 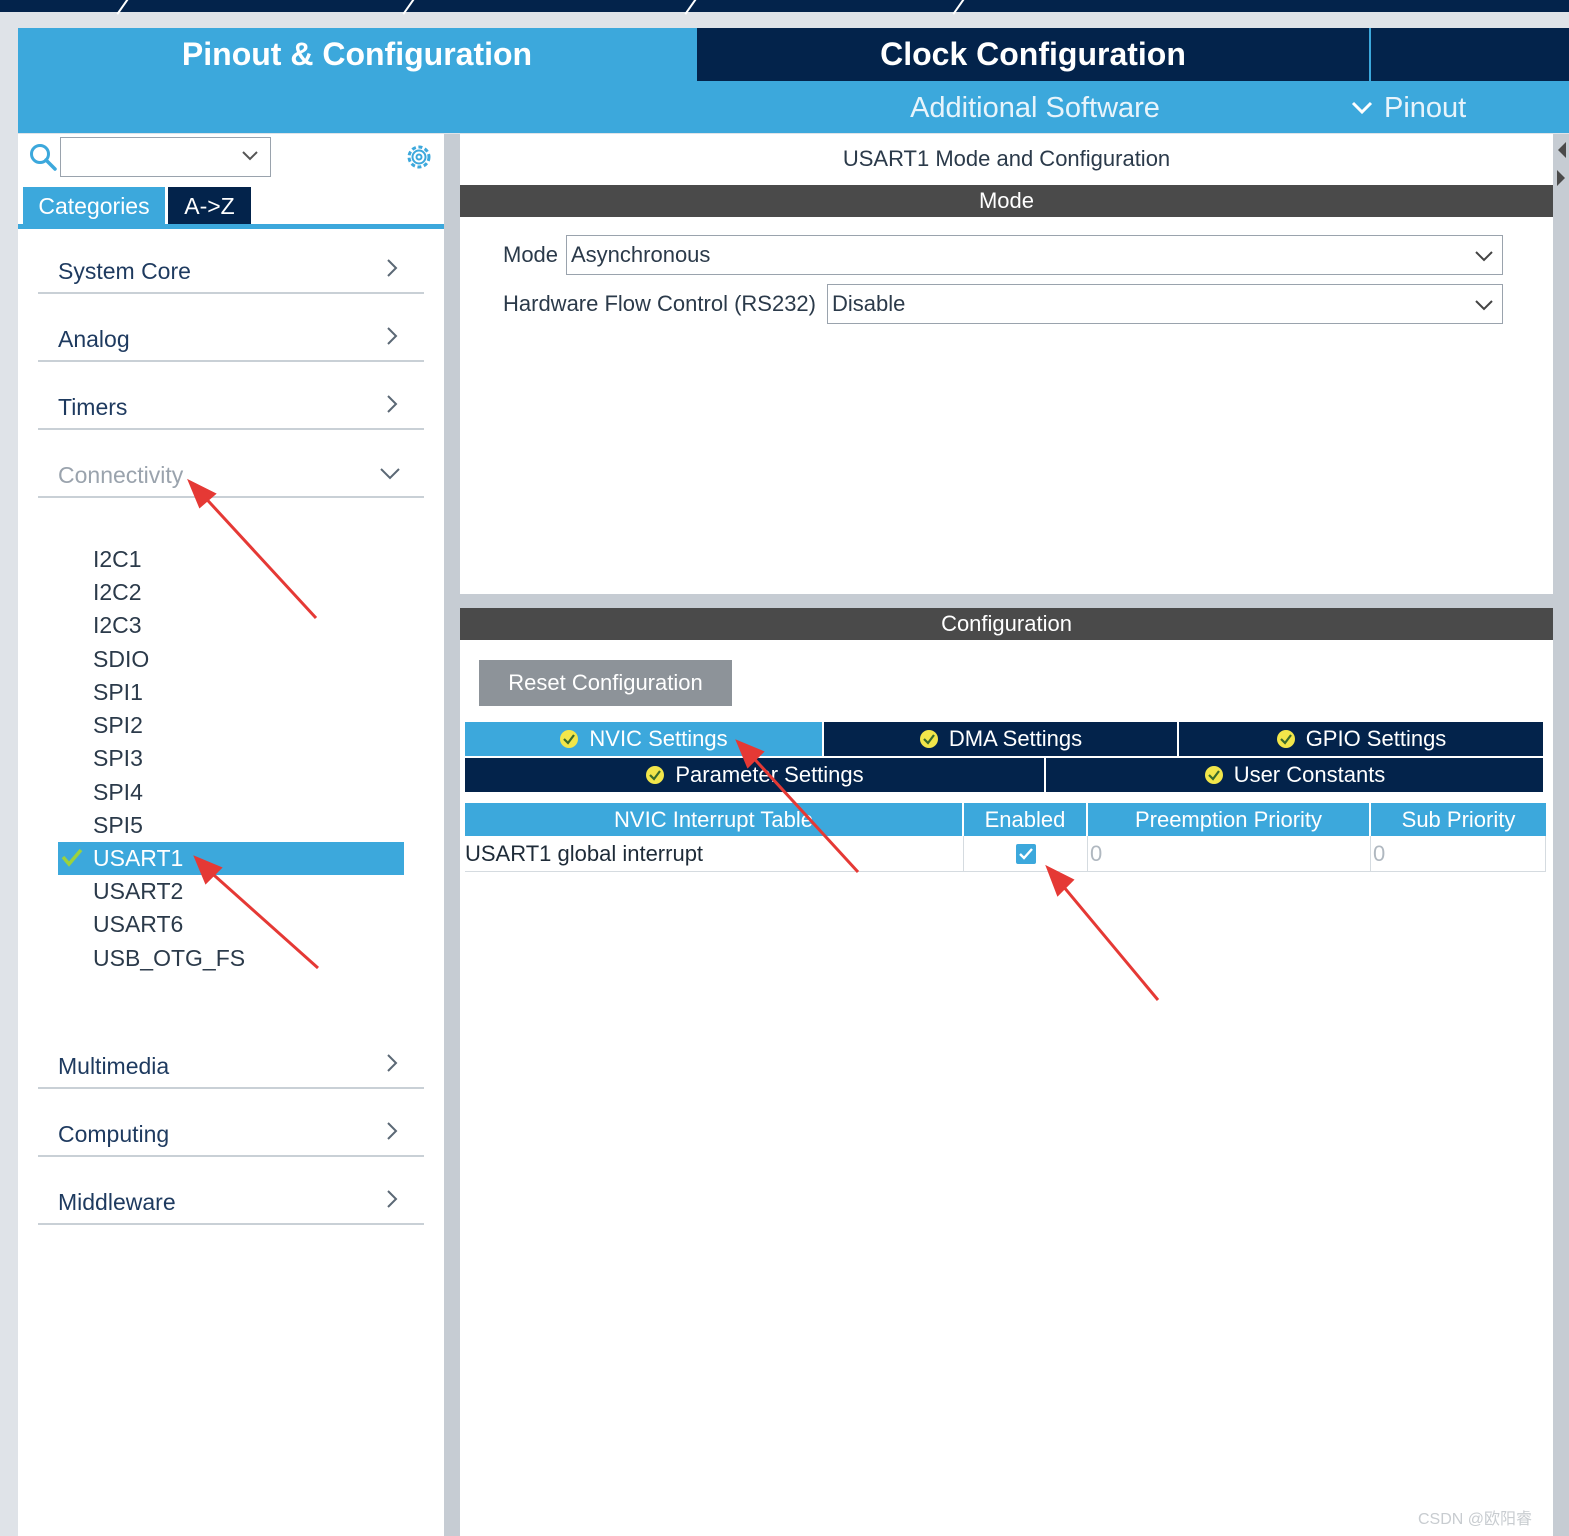 What do you see at coordinates (1475, 1519) in the screenshot?
I see `watermark: CSDN @欧阳睿` at bounding box center [1475, 1519].